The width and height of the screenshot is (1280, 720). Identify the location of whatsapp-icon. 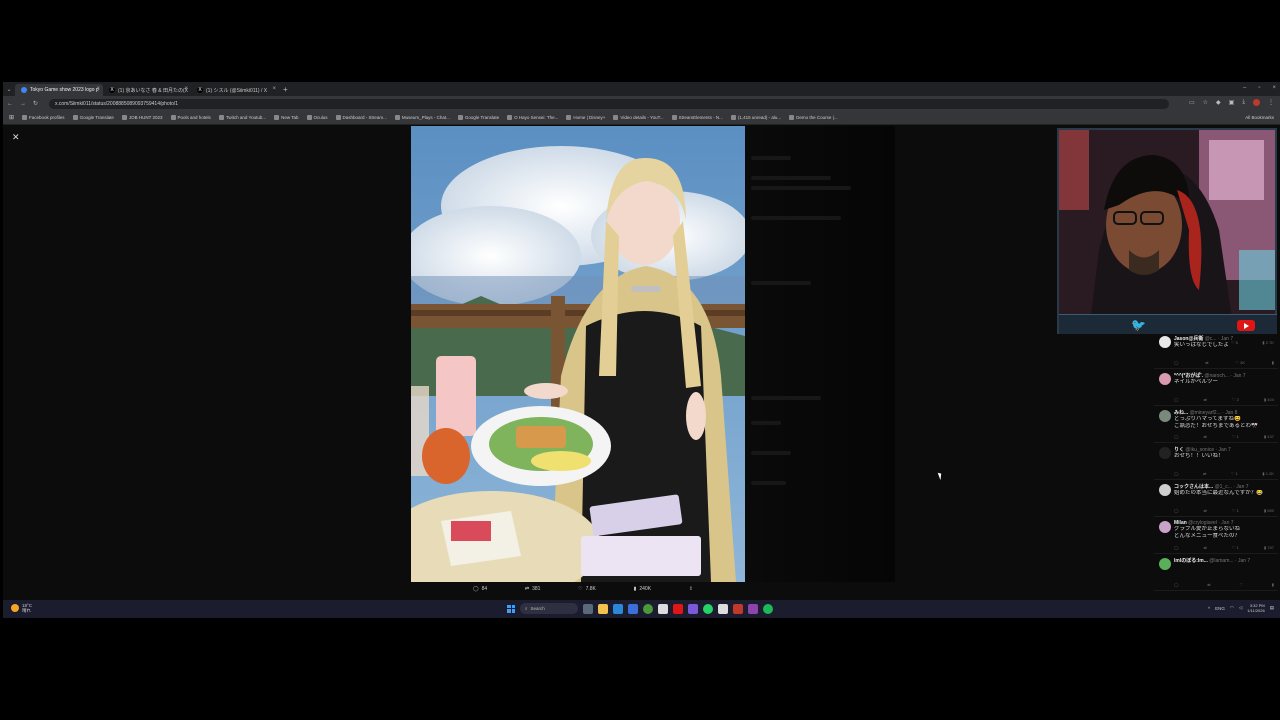
(708, 608).